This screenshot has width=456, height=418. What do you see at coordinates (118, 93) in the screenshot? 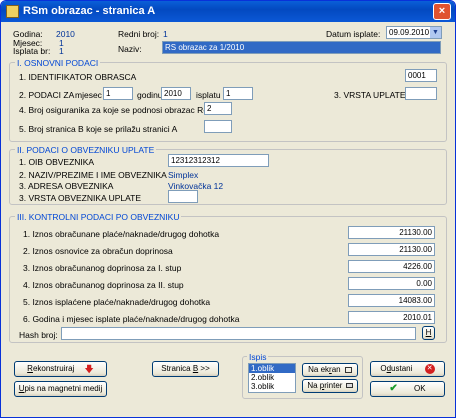
I see `mjesec-input: 1` at bounding box center [118, 93].